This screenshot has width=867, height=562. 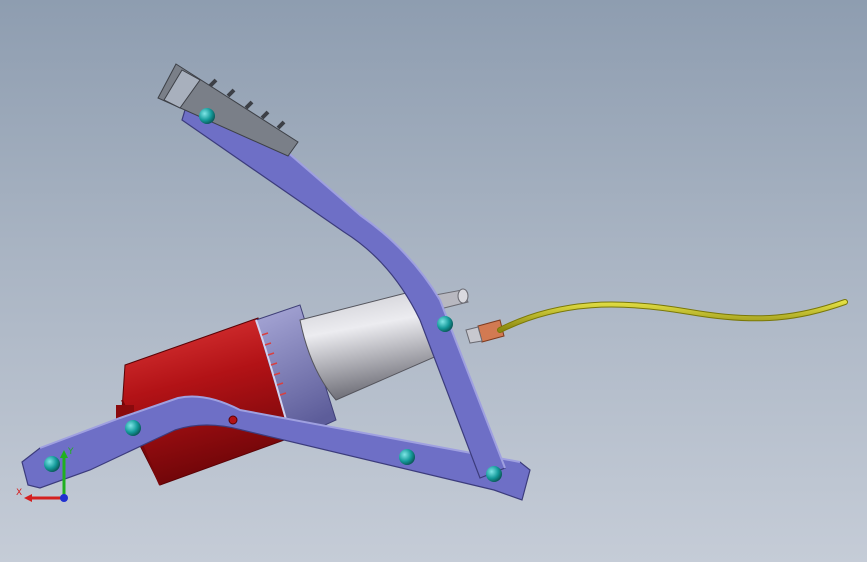 What do you see at coordinates (64, 454) in the screenshot?
I see `y-axis-arrow-icon` at bounding box center [64, 454].